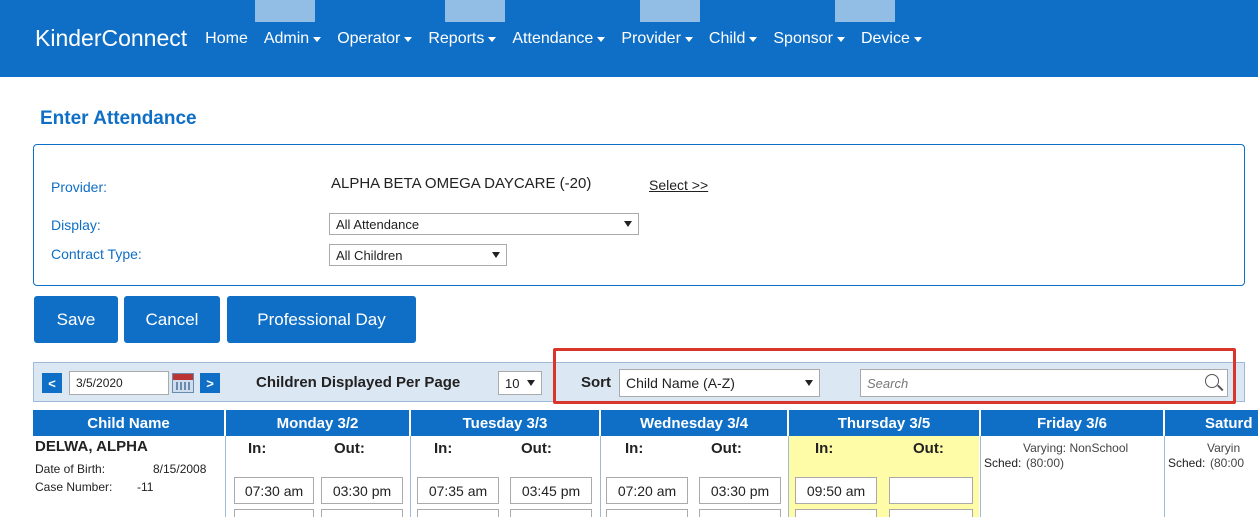  I want to click on display-label: Display:, so click(76, 225).